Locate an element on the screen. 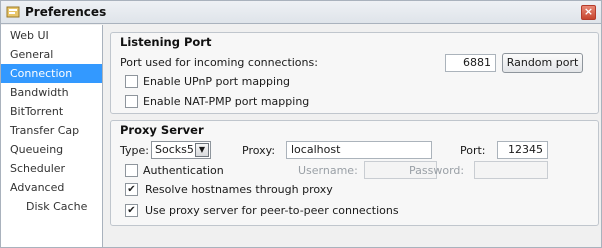  sidebar-item-bandwidth: Bandwidth is located at coordinates (51, 92).